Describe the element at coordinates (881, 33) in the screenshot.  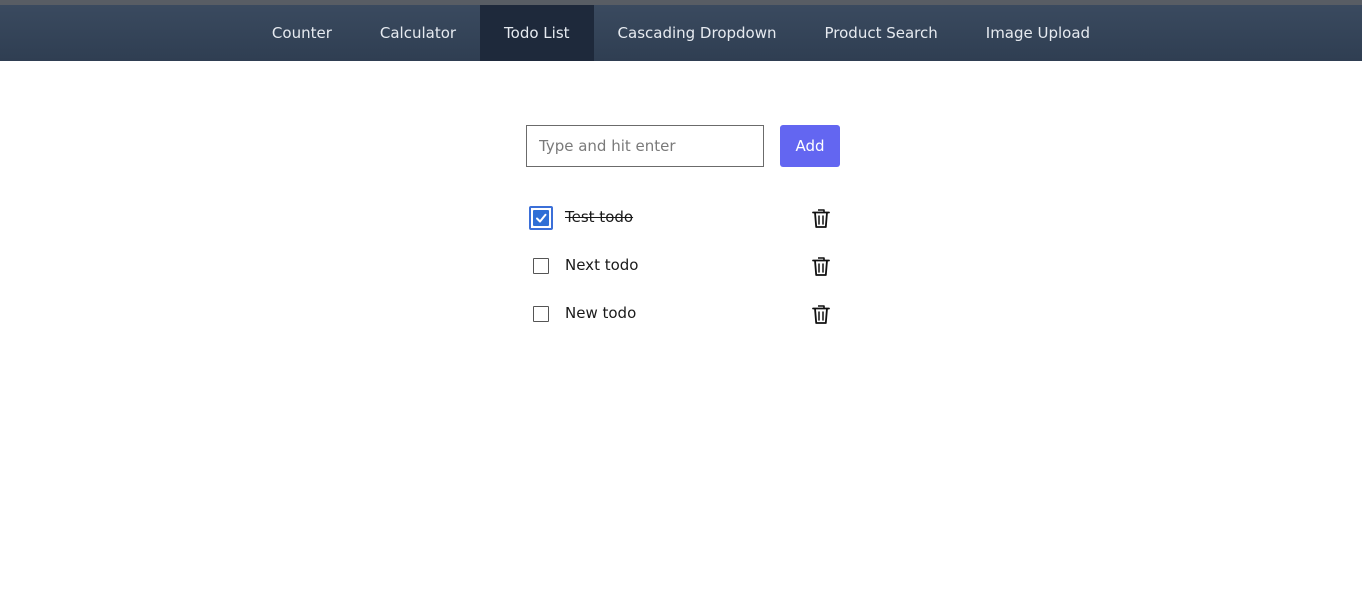
I see `tab-product-search: Product Search` at that location.